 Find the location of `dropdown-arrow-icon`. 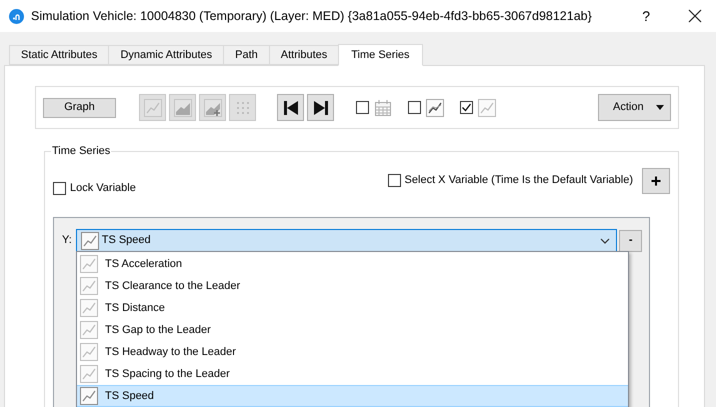

dropdown-arrow-icon is located at coordinates (660, 107).